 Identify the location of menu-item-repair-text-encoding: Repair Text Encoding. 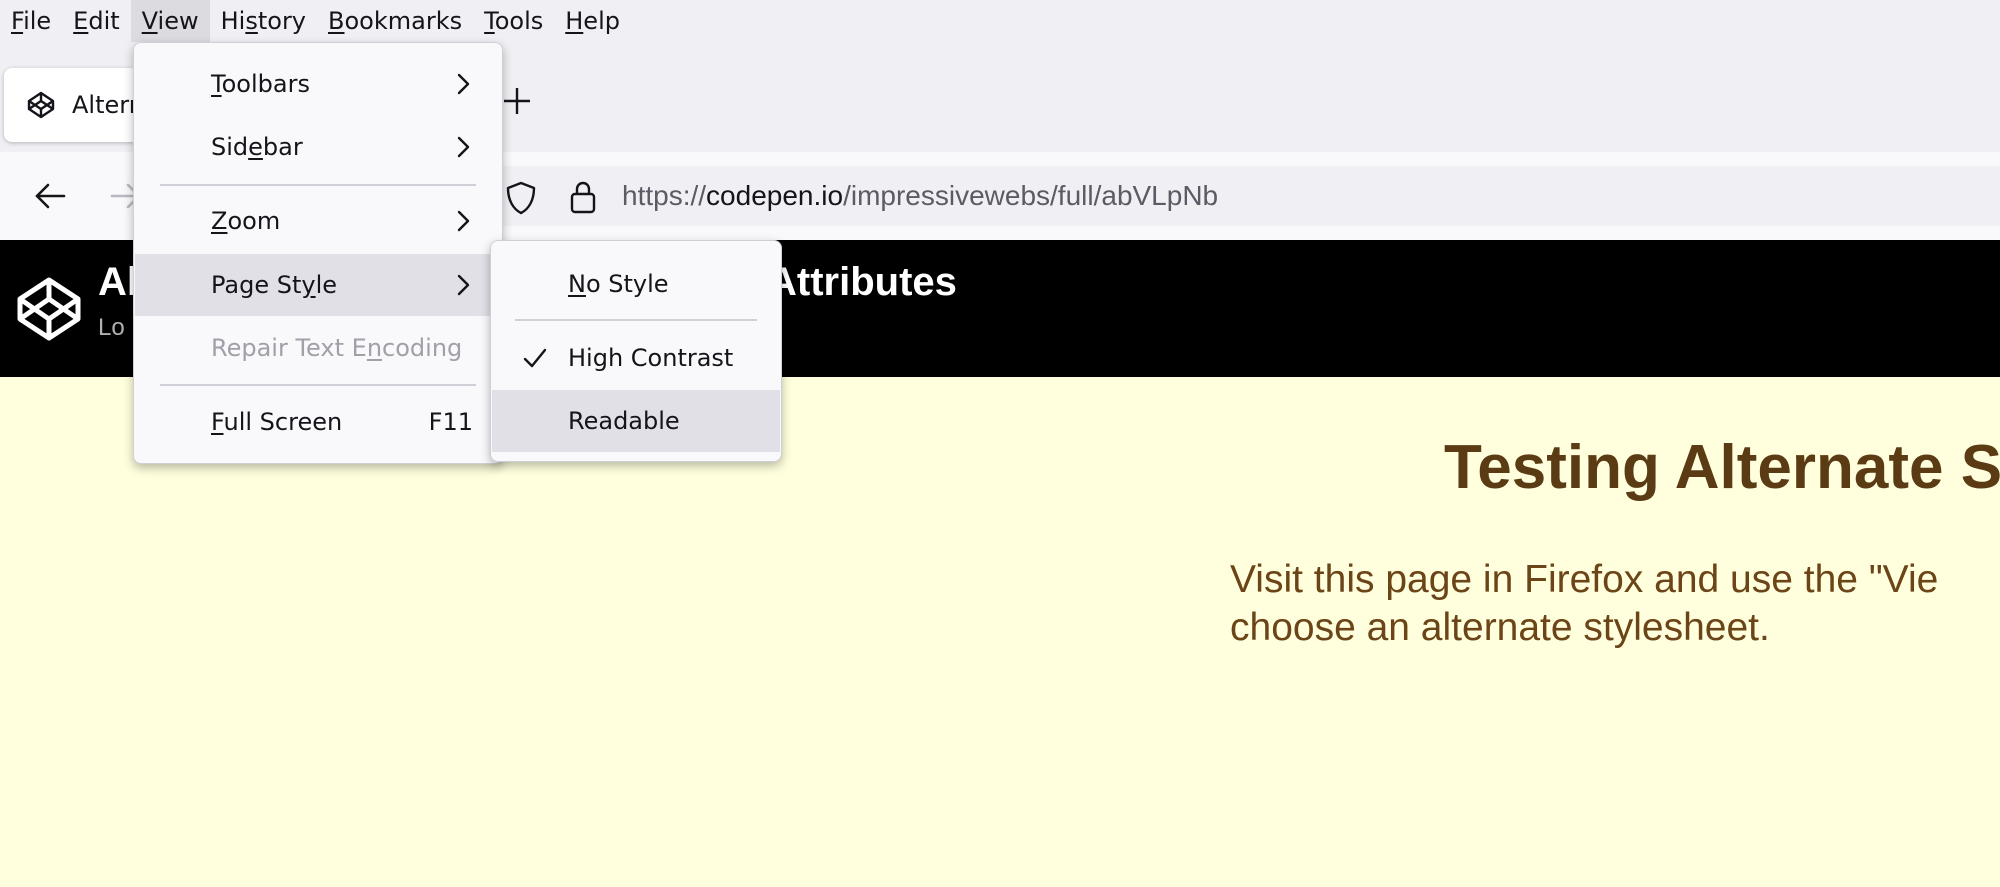
(337, 348).